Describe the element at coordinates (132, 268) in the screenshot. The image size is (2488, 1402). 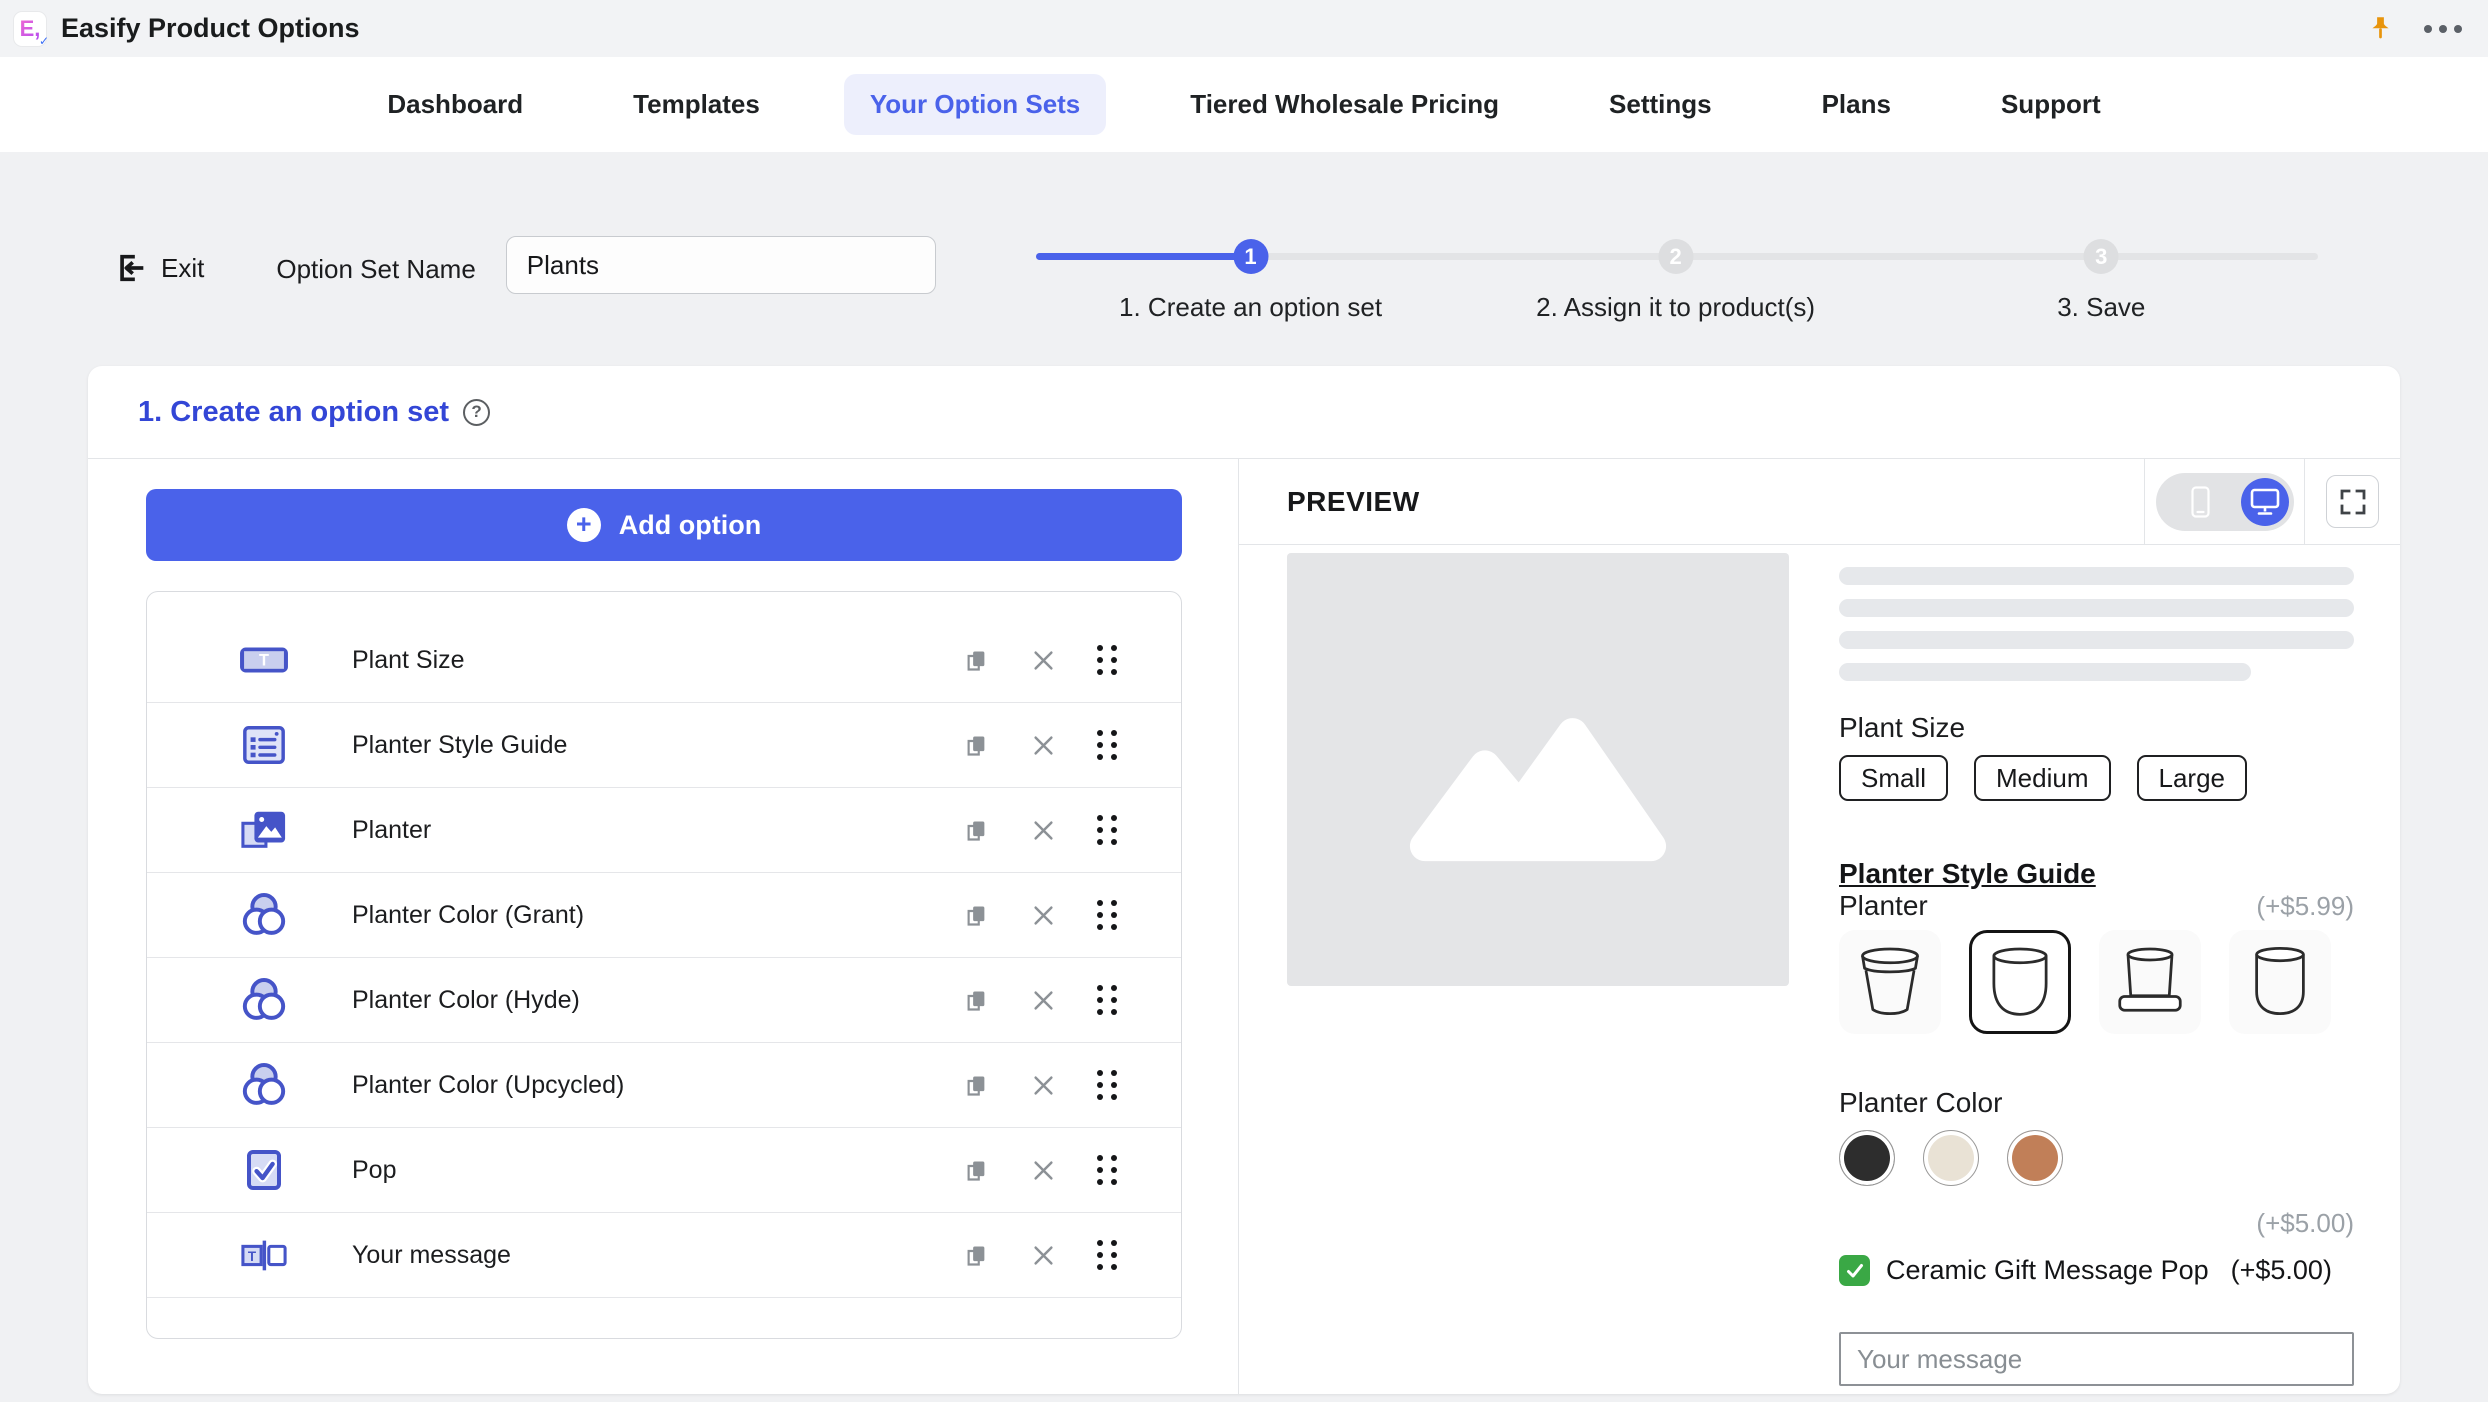
I see `exit-icon` at that location.